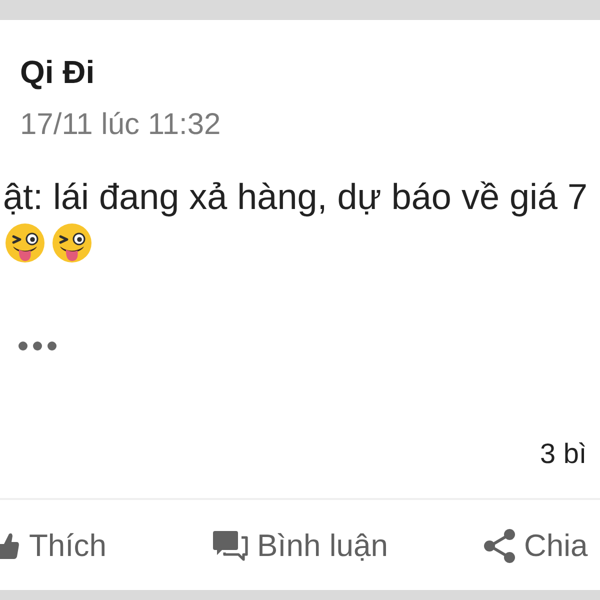  What do you see at coordinates (300, 546) in the screenshot?
I see `comment-button: Bình luận` at bounding box center [300, 546].